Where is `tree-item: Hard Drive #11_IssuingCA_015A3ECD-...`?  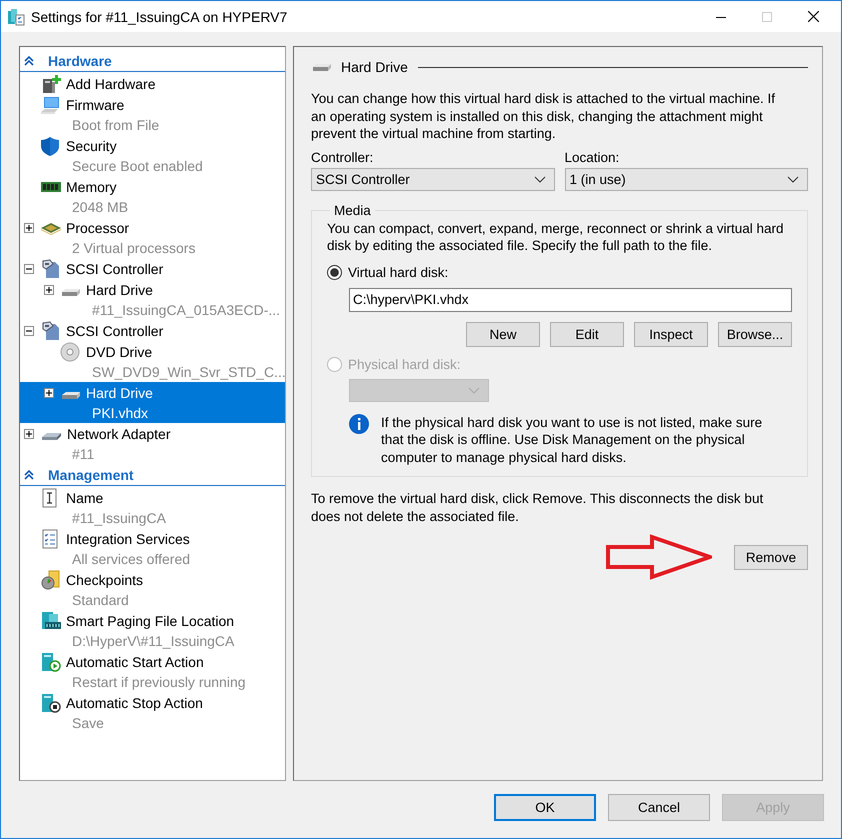
tree-item: Hard Drive #11_IssuingCA_015A3ECD-... is located at coordinates (152, 299).